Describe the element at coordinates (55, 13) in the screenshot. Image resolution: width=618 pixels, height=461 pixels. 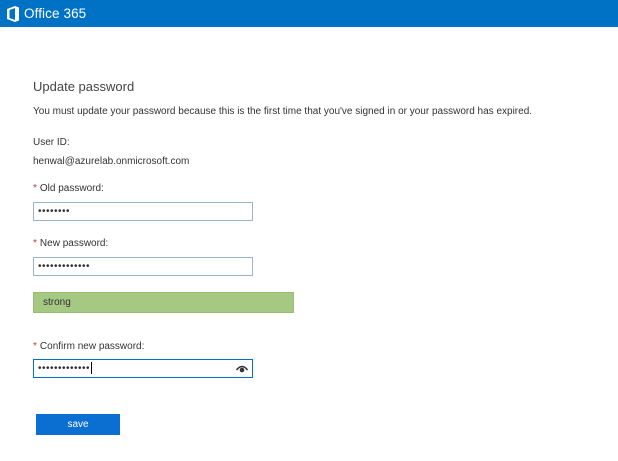
I see `brand-title: Office 365` at that location.